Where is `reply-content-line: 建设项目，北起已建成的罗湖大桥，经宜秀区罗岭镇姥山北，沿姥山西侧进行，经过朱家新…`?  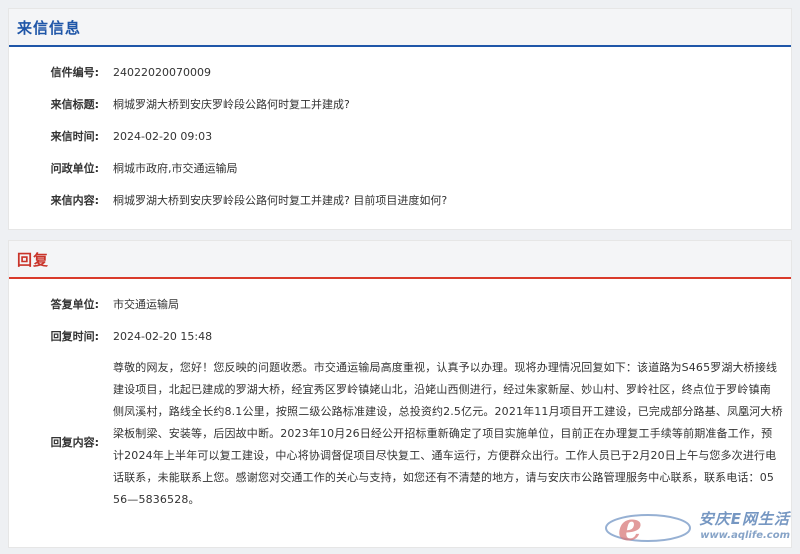
reply-content-line: 建设项目，北起已建成的罗湖大桥，经宜秀区罗岭镇姥山北，沿姥山西侧进行，经过朱家新… is located at coordinates (442, 389).